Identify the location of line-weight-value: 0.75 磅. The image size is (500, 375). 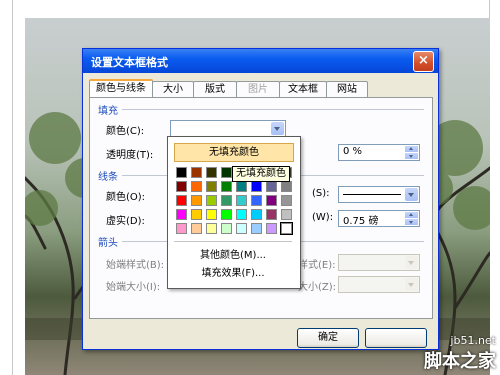
(361, 221).